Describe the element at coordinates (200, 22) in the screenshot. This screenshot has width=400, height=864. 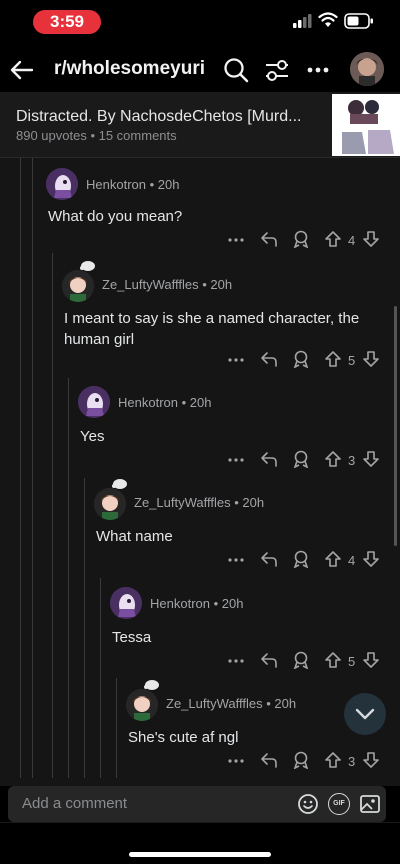
I see `status-bar: 3:59` at that location.